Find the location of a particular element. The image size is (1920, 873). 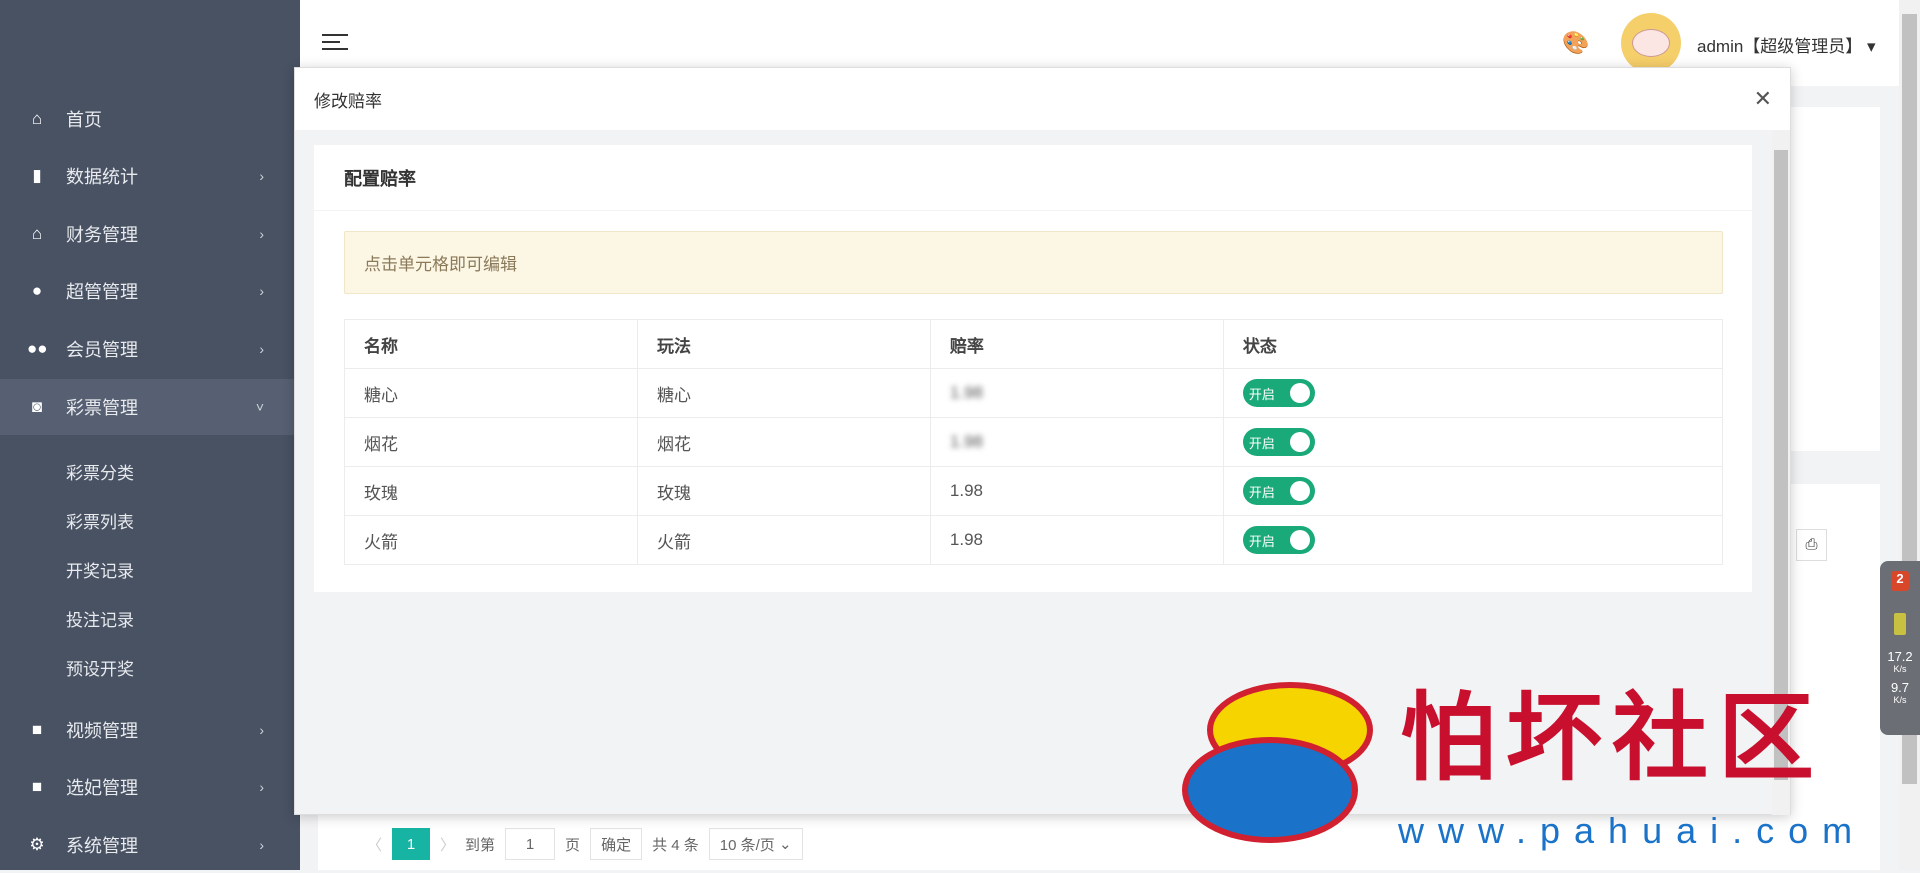

cell-name: 糖心 is located at coordinates (491, 393).